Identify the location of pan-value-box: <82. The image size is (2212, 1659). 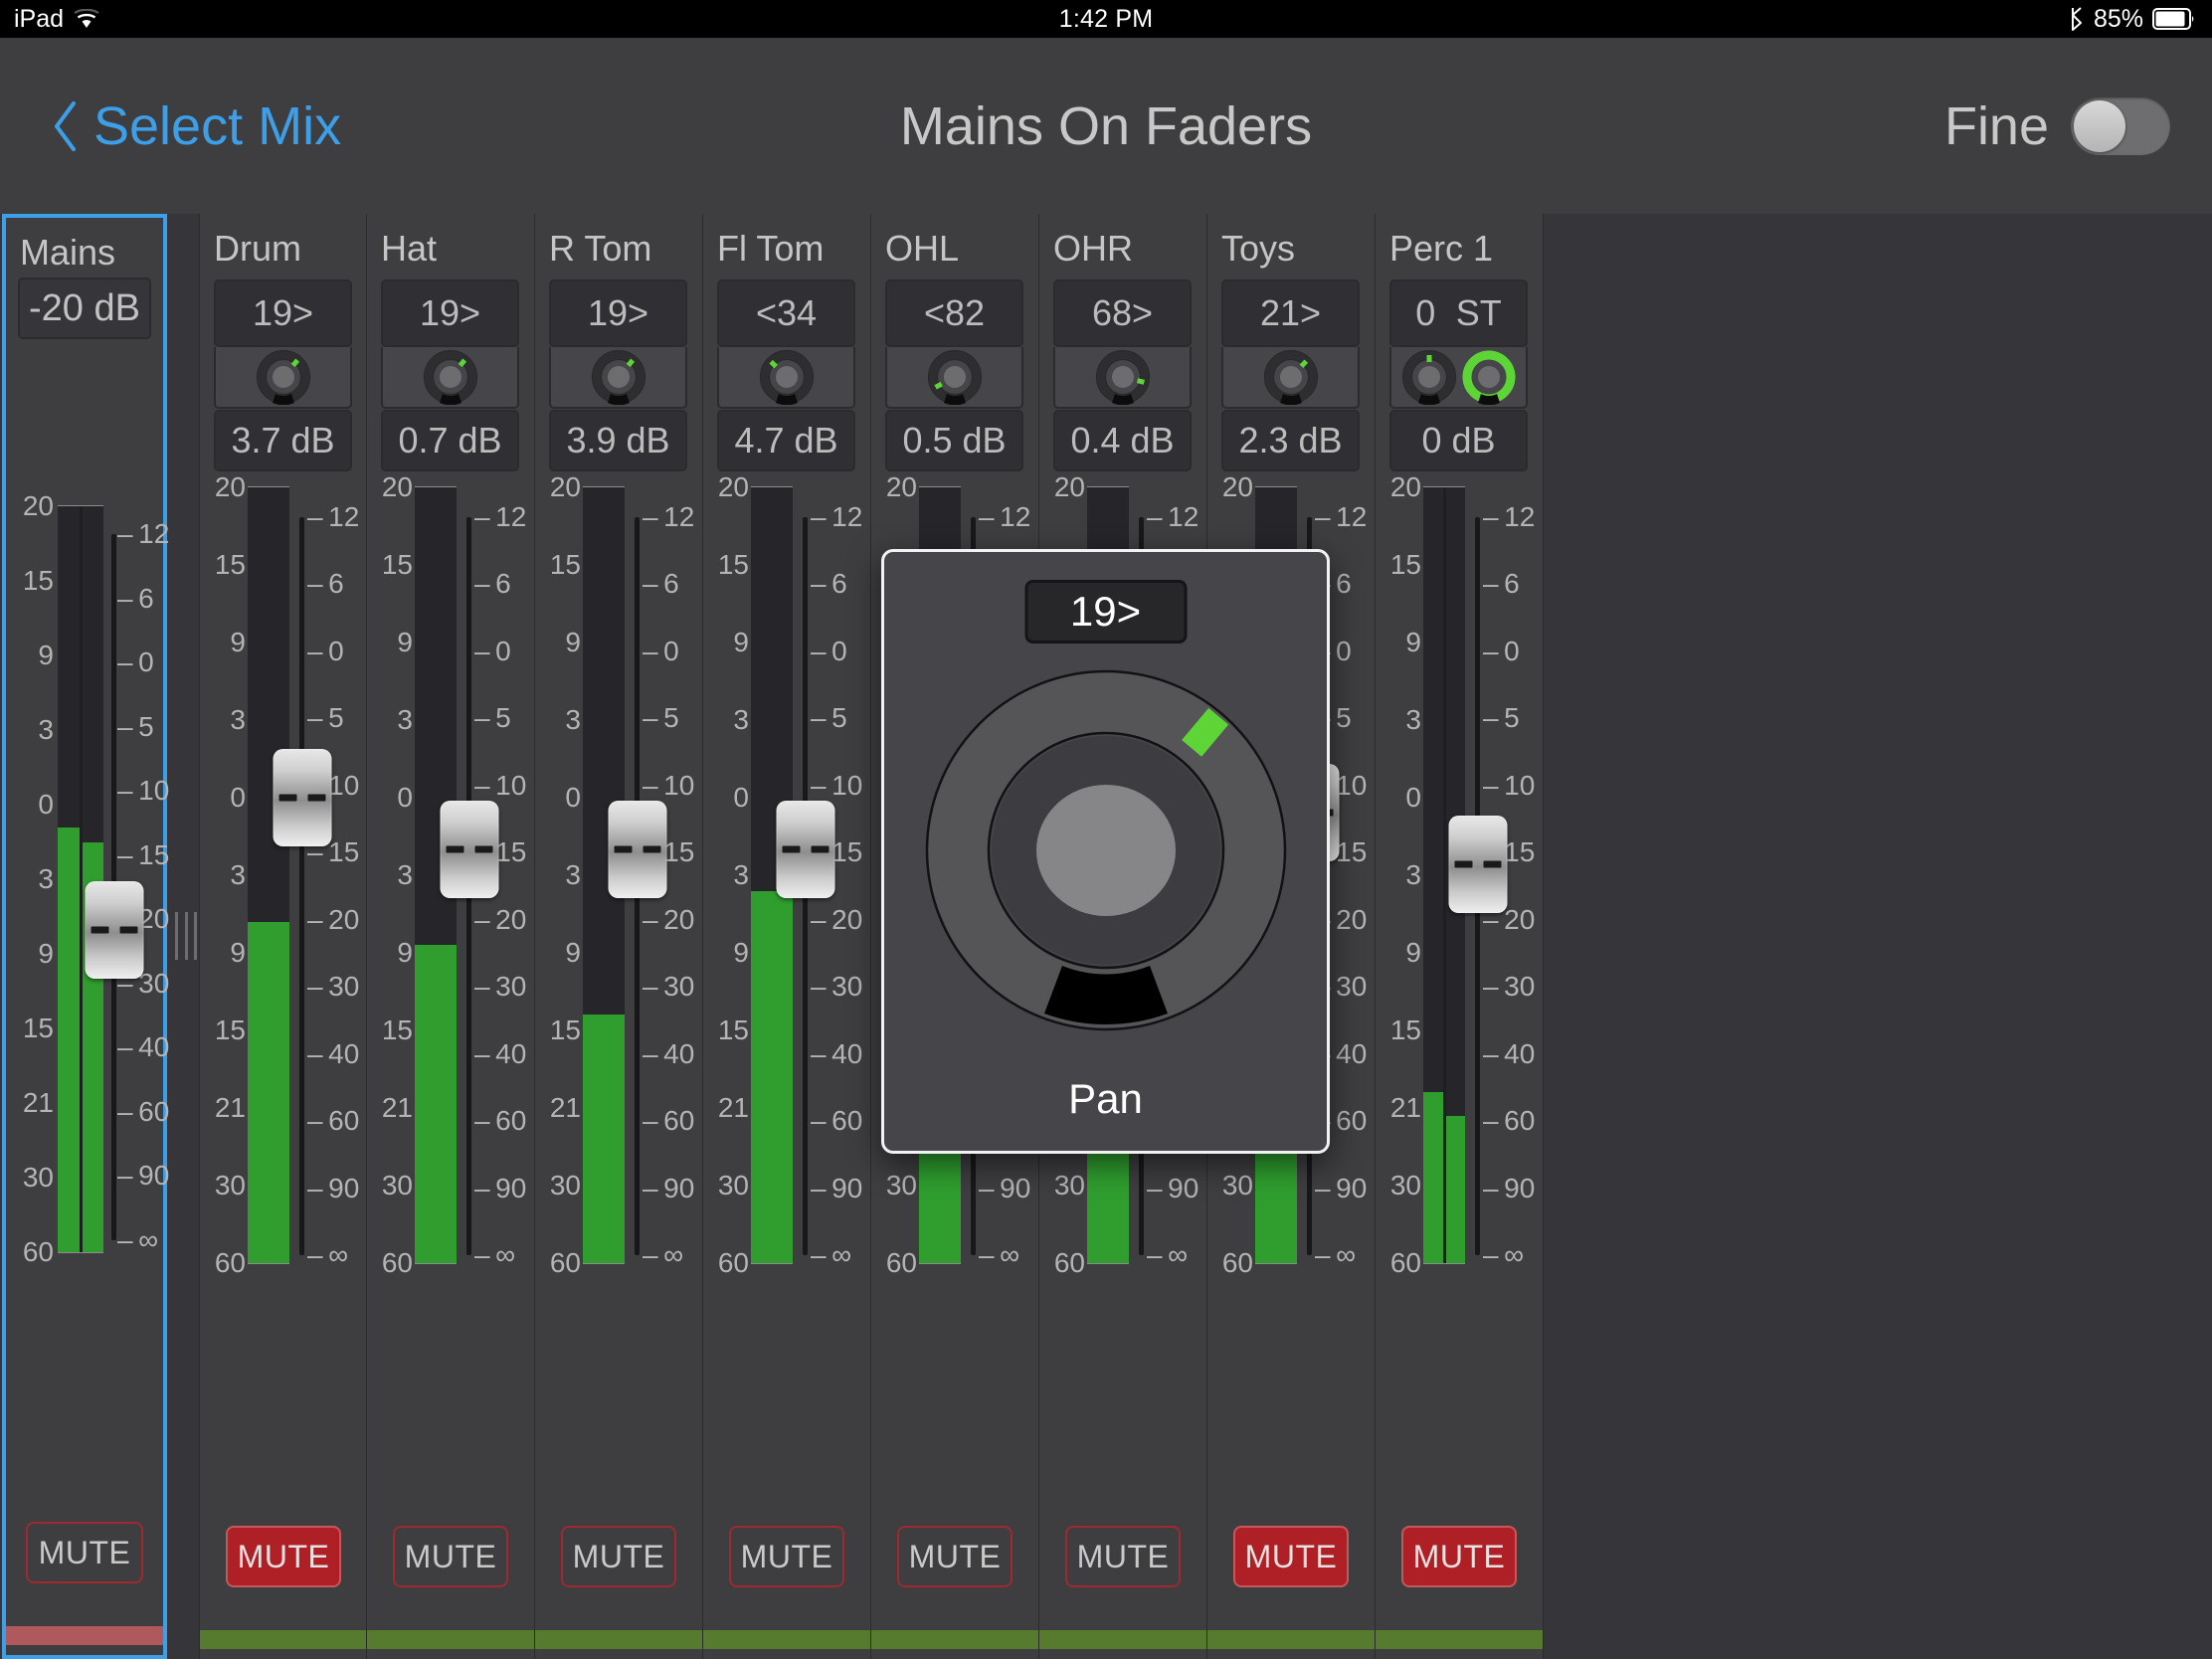
(954, 313).